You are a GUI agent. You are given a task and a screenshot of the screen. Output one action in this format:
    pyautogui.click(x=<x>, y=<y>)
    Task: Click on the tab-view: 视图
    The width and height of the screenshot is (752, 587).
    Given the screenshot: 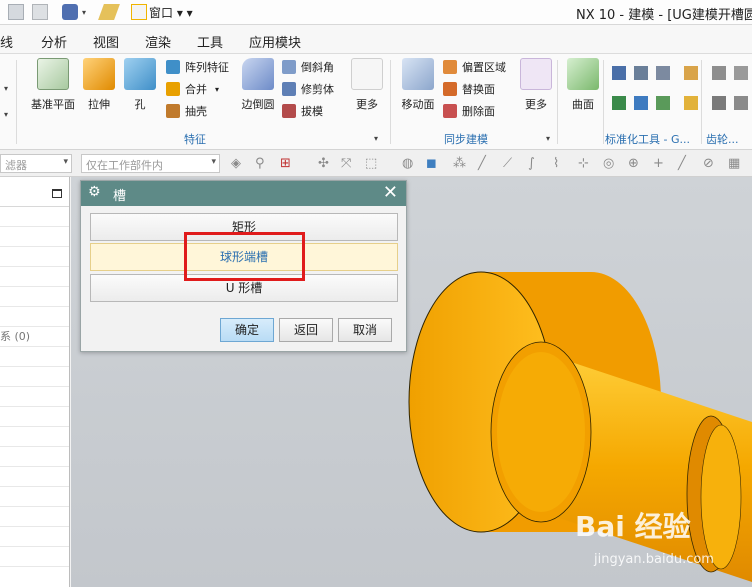 What is the action you would take?
    pyautogui.click(x=106, y=41)
    